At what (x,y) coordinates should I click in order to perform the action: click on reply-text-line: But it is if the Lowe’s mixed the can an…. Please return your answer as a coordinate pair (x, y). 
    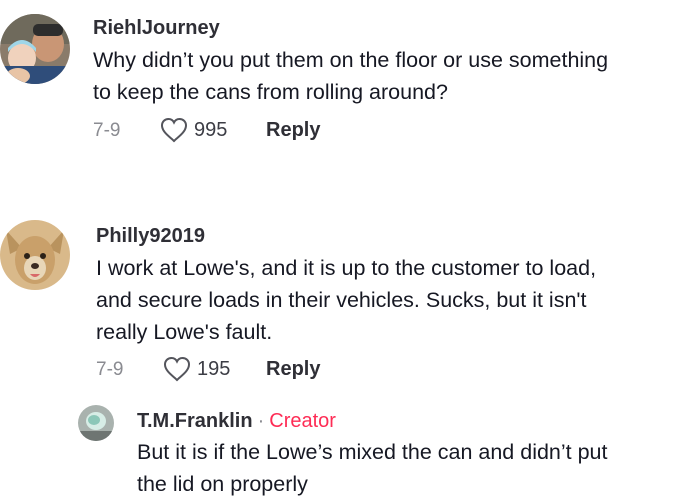
    Looking at the image, I should click on (372, 452).